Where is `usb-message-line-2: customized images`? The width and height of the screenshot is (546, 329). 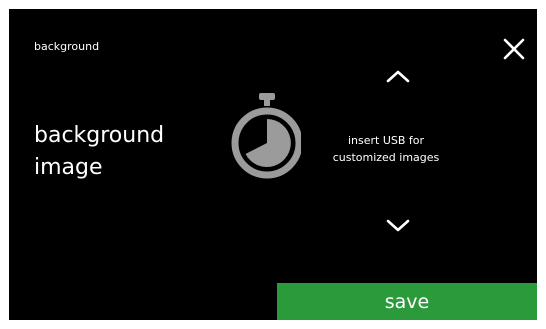
usb-message-line-2: customized images is located at coordinates (386, 158).